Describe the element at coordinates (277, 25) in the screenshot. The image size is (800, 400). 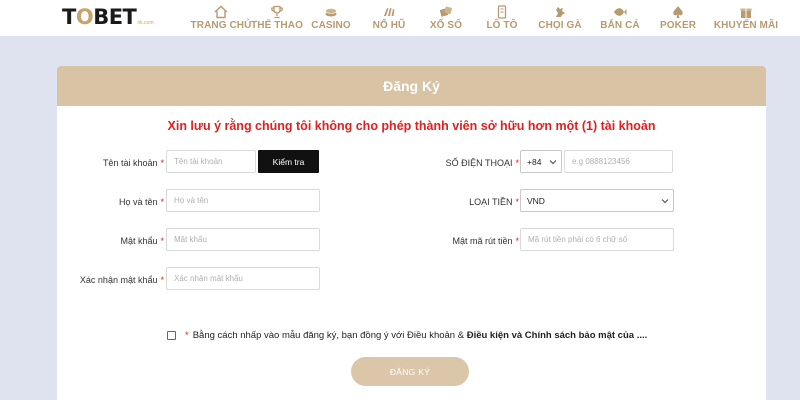
I see `nav-label: THỂ THAO` at that location.